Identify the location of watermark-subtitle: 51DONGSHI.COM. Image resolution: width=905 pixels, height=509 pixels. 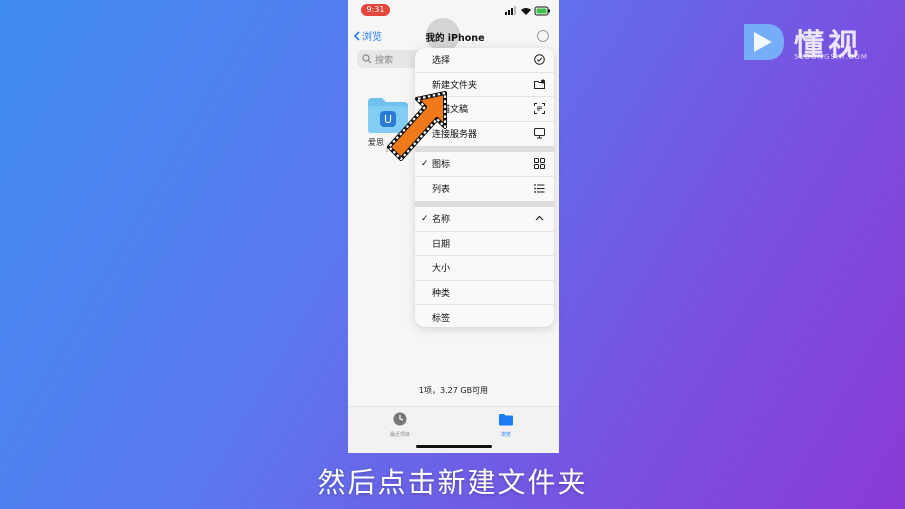
(831, 57).